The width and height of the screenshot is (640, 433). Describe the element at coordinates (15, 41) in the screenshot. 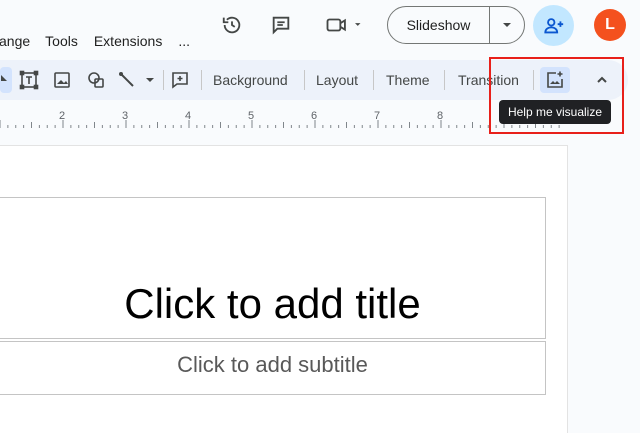

I see `menu-arrange: ange` at that location.